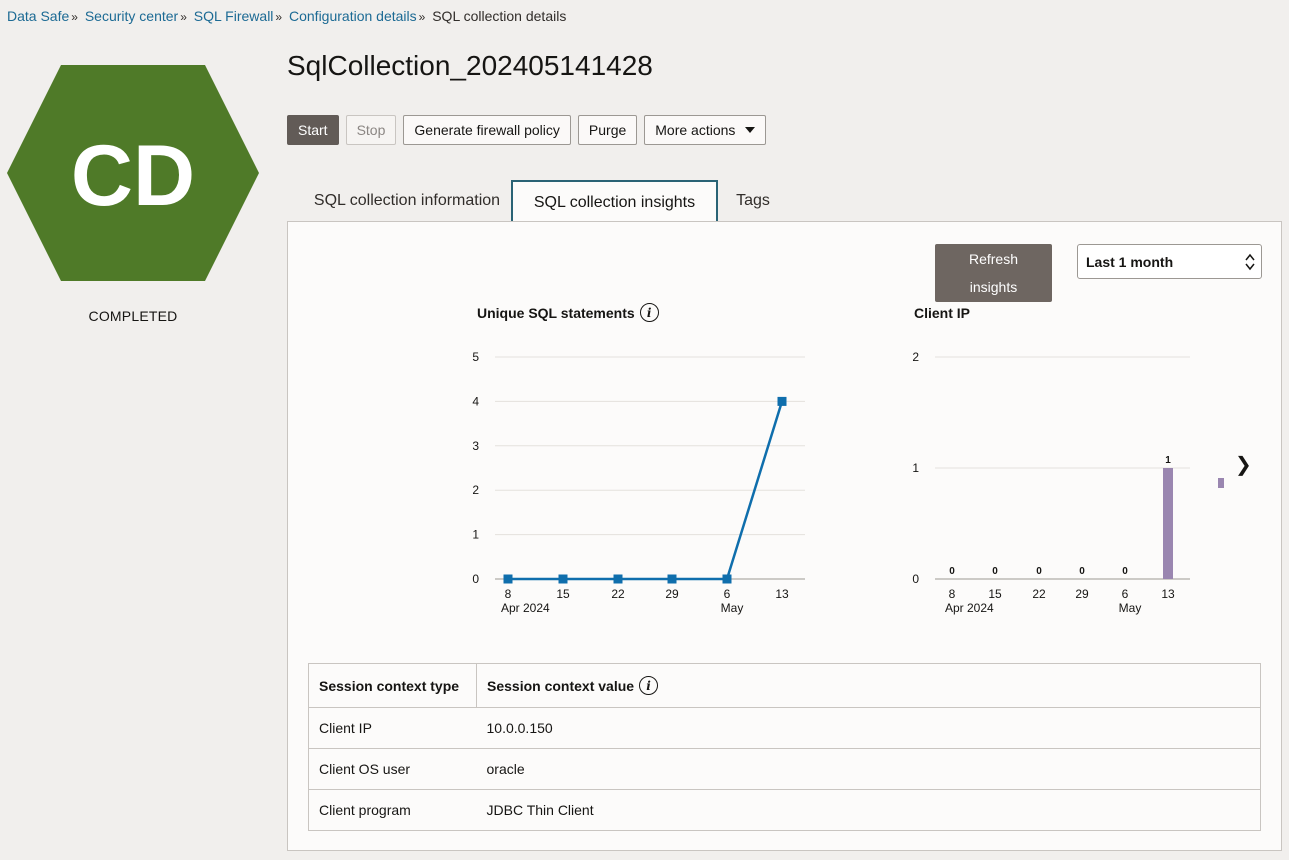 This screenshot has height=860, width=1289. Describe the element at coordinates (487, 130) in the screenshot. I see `generate-firewall-policy-button: Generate firewall policy` at that location.